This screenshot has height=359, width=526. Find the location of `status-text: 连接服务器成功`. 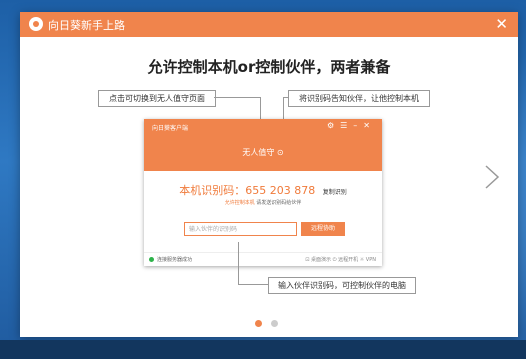

status-text: 连接服务器成功 is located at coordinates (175, 260).